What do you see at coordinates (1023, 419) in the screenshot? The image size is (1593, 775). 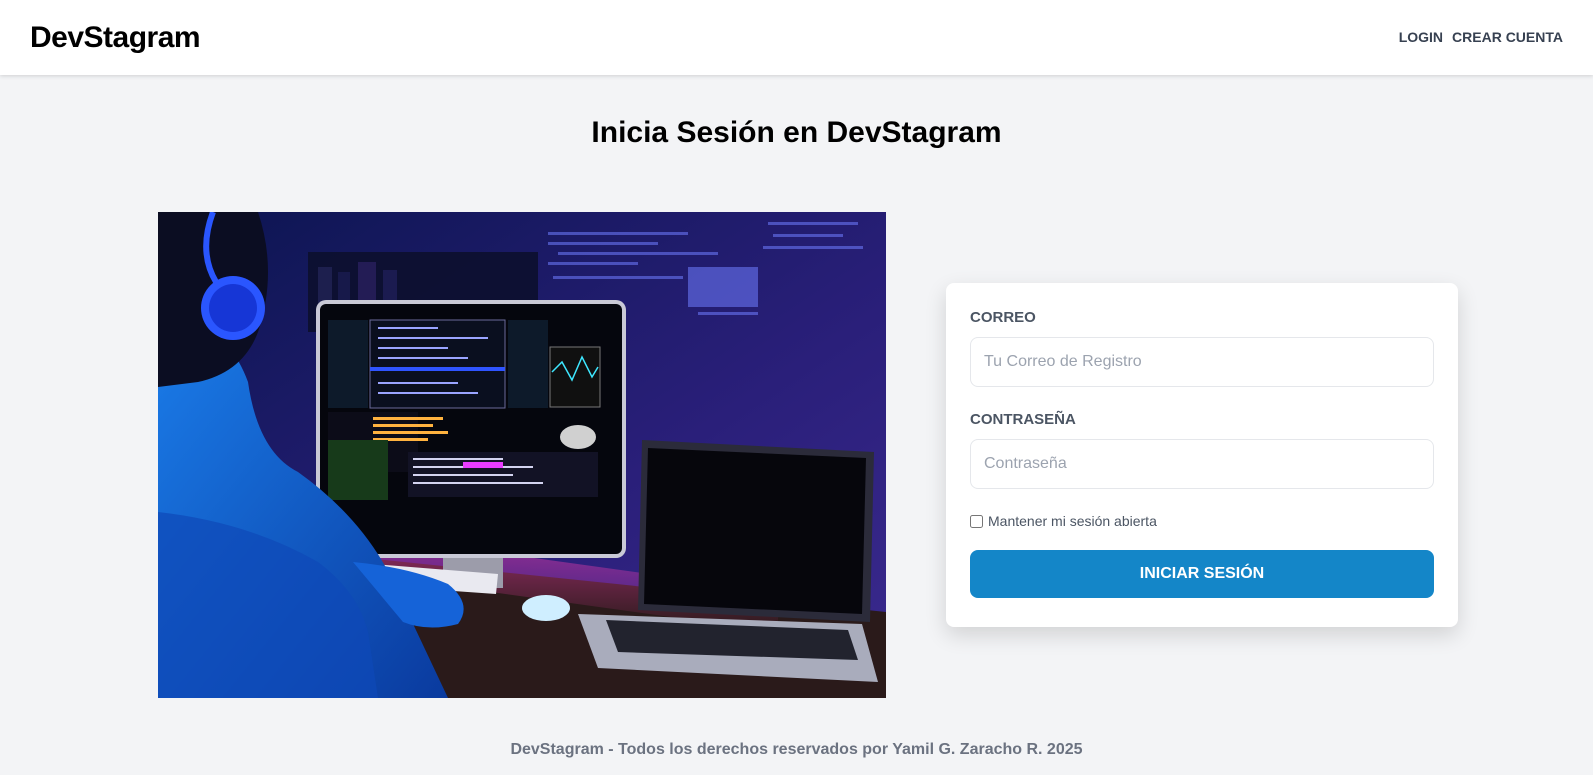 I see `password-label: CONTRASEÑA` at bounding box center [1023, 419].